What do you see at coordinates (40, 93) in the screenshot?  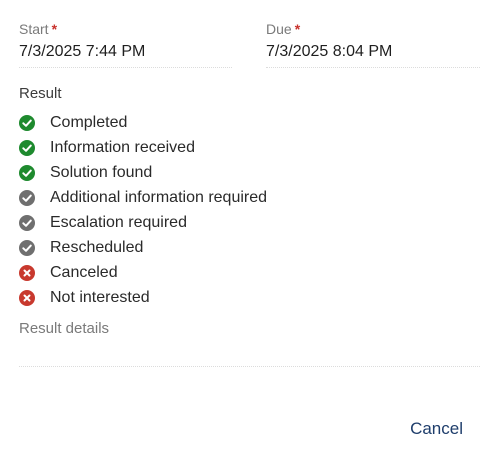 I see `result-label: Result` at bounding box center [40, 93].